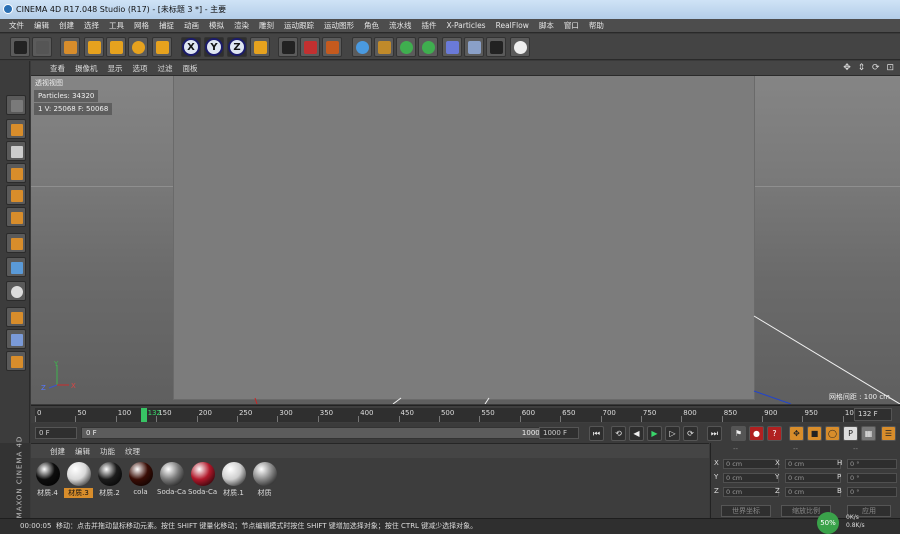 The width and height of the screenshot is (900, 534). Describe the element at coordinates (850, 433) in the screenshot. I see `key-param-icon: P` at that location.